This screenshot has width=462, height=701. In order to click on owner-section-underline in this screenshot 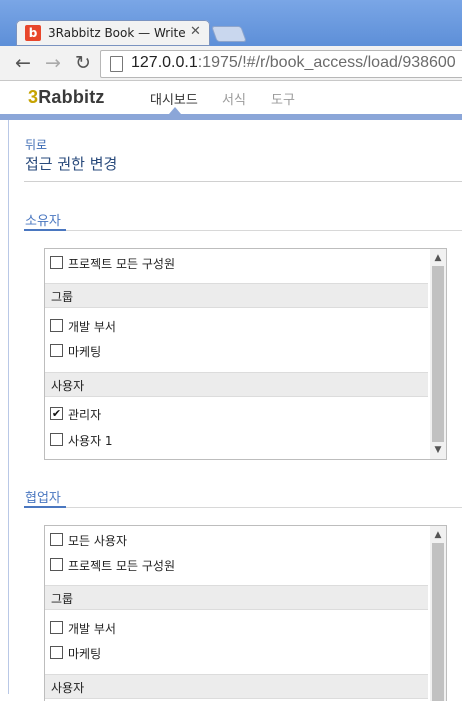, I will do `click(45, 230)`.